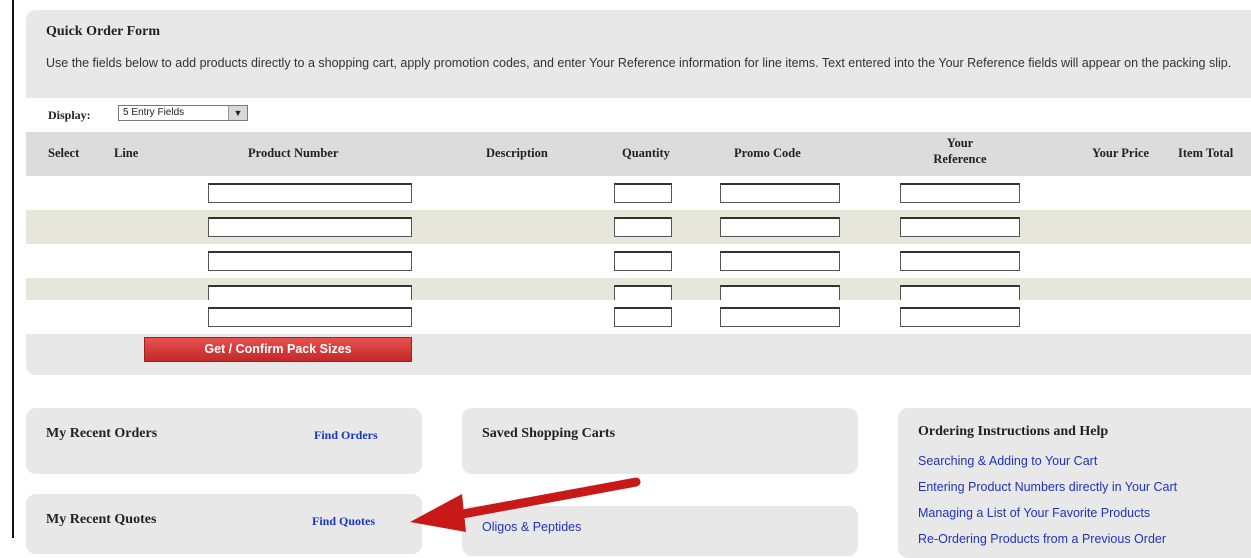 This screenshot has height=558, width=1251. I want to click on arrow-shaft, so click(544, 499).